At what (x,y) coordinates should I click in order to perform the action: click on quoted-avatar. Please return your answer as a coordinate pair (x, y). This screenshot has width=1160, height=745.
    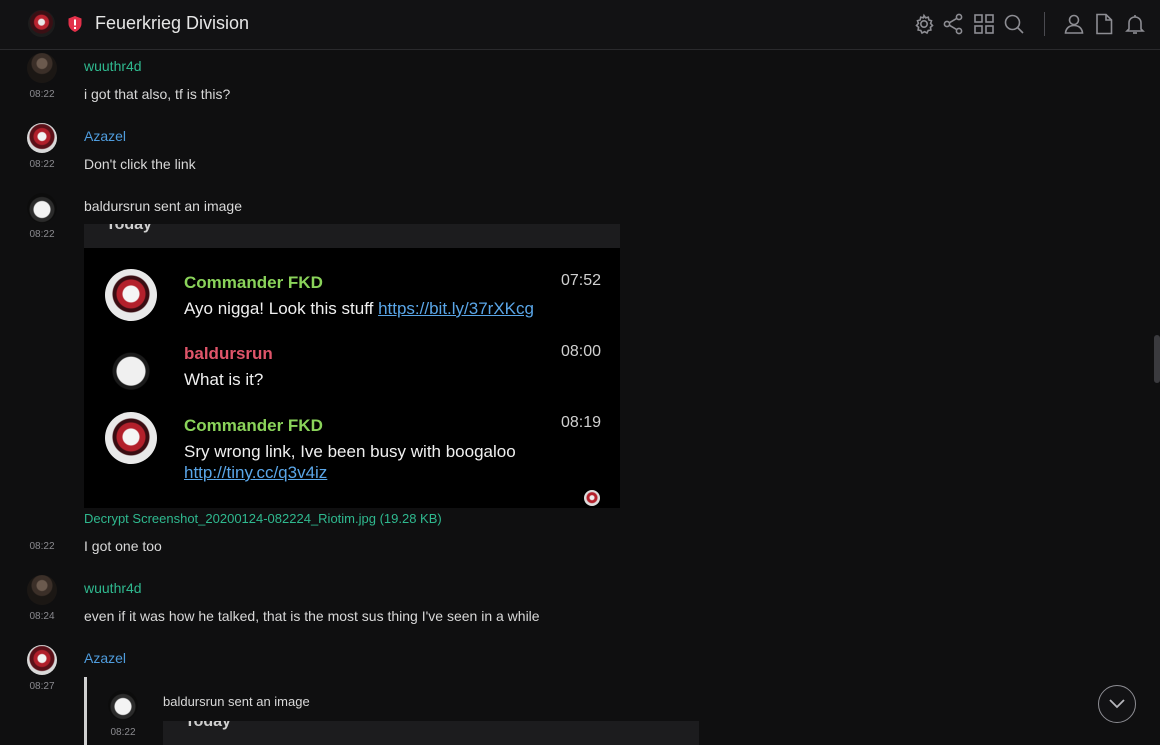
    Looking at the image, I should click on (123, 705).